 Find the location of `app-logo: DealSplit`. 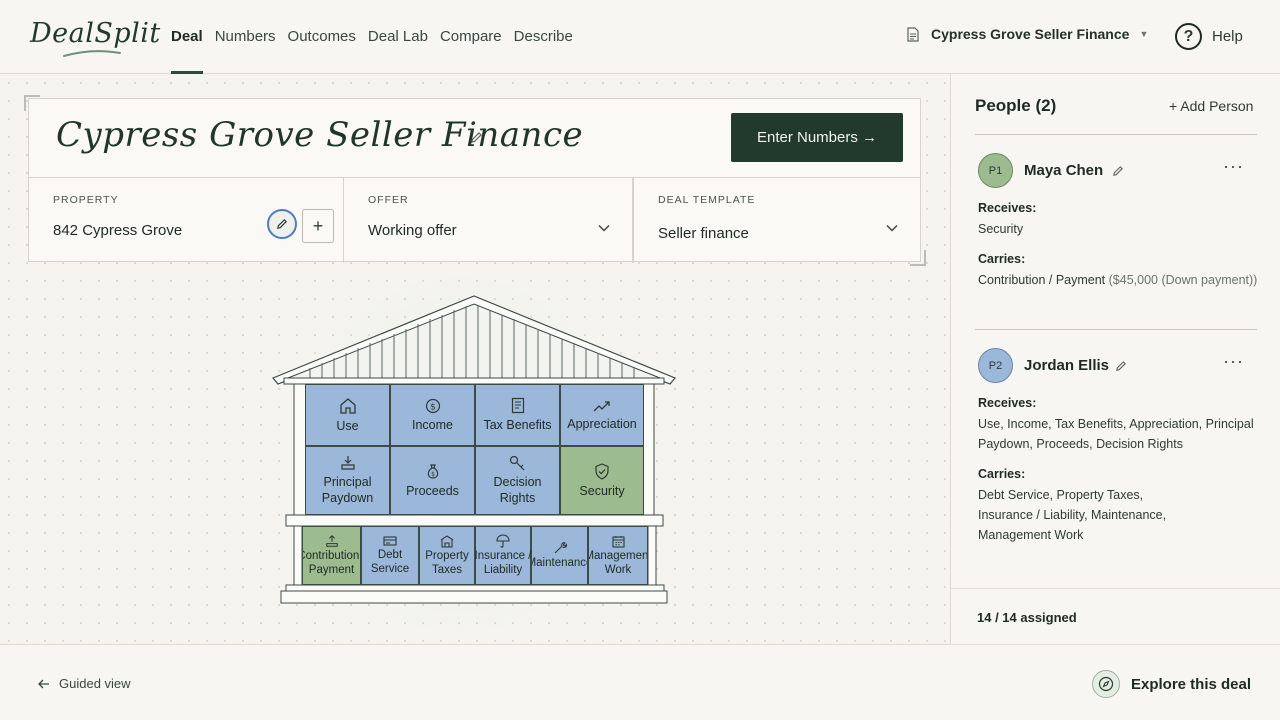

app-logo: DealSplit is located at coordinates (95, 33).